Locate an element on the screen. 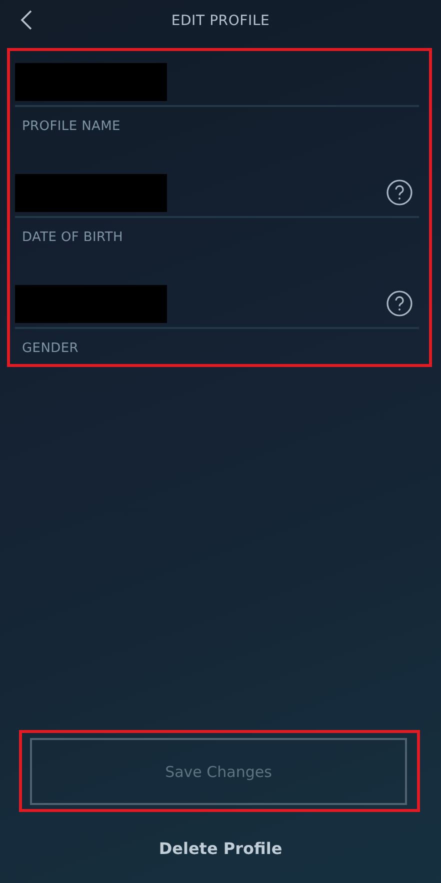 This screenshot has height=883, width=441. page-title: EDIT PROFILE is located at coordinates (220, 21).